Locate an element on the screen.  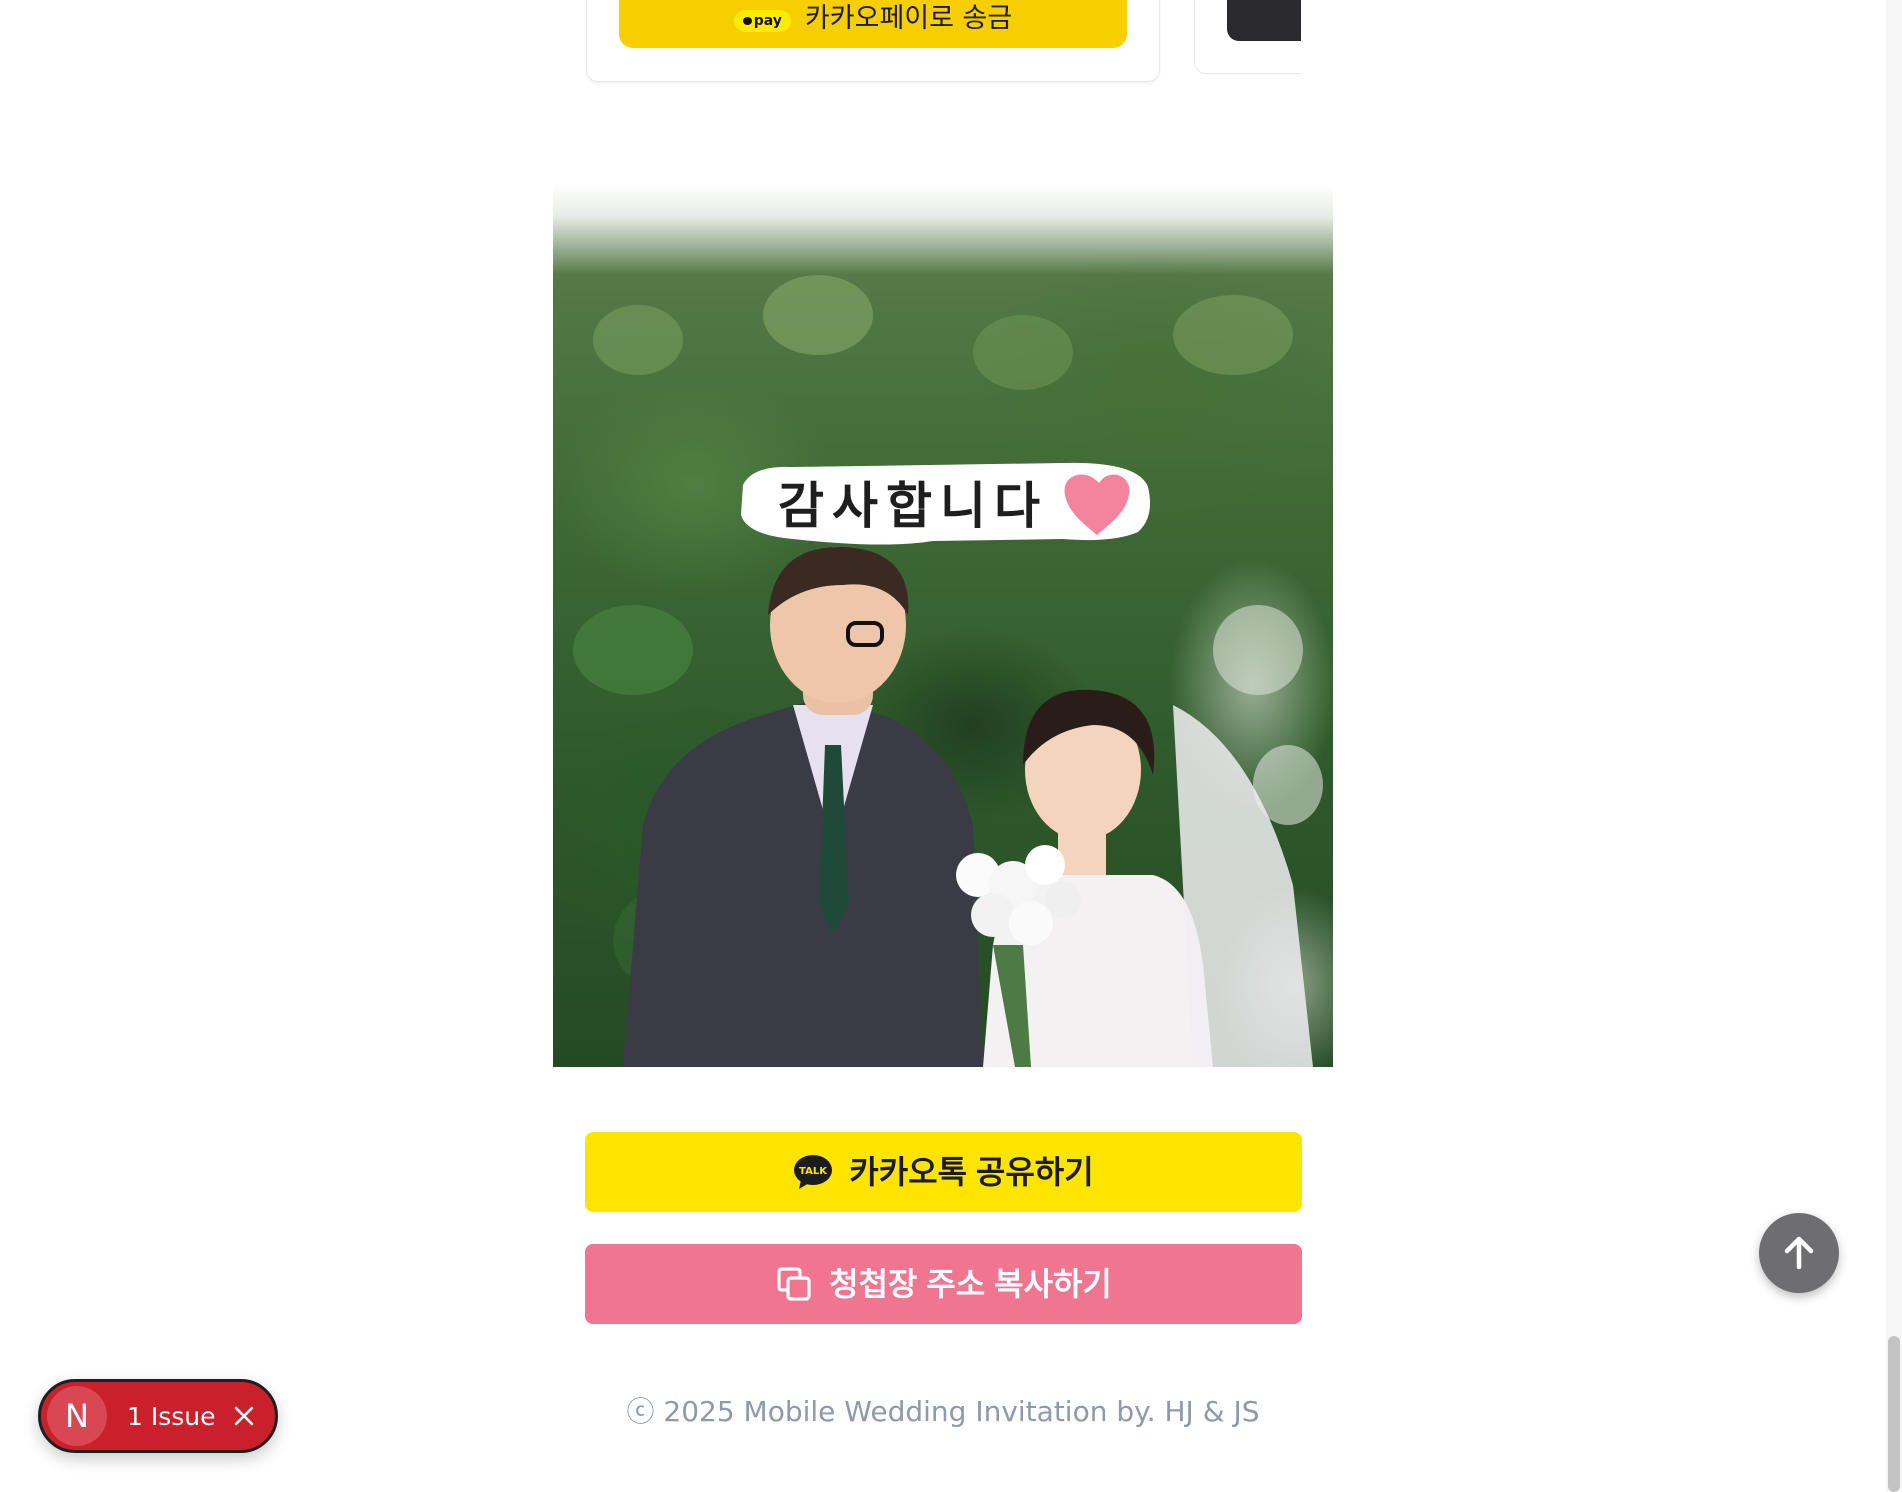
couple-figure is located at coordinates (968, 806).